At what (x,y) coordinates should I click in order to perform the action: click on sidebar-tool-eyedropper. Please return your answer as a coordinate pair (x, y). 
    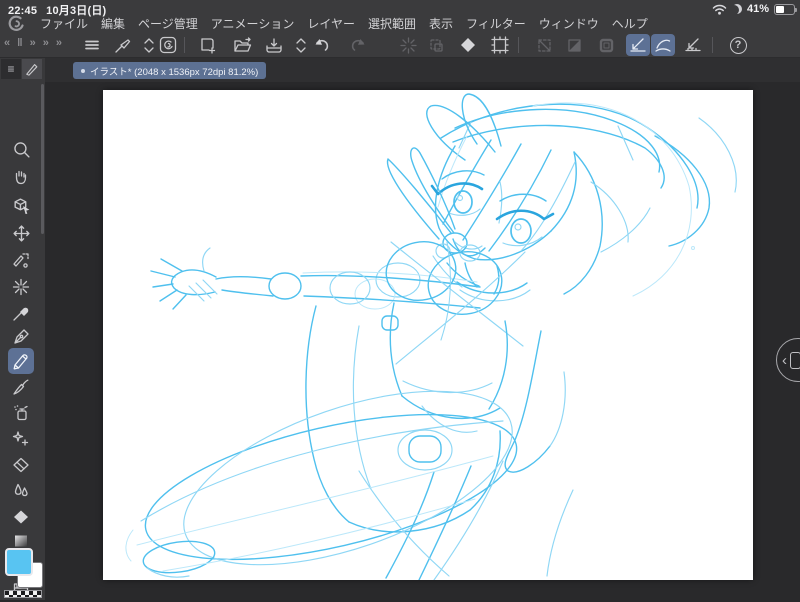
    Looking at the image, I should click on (21, 313).